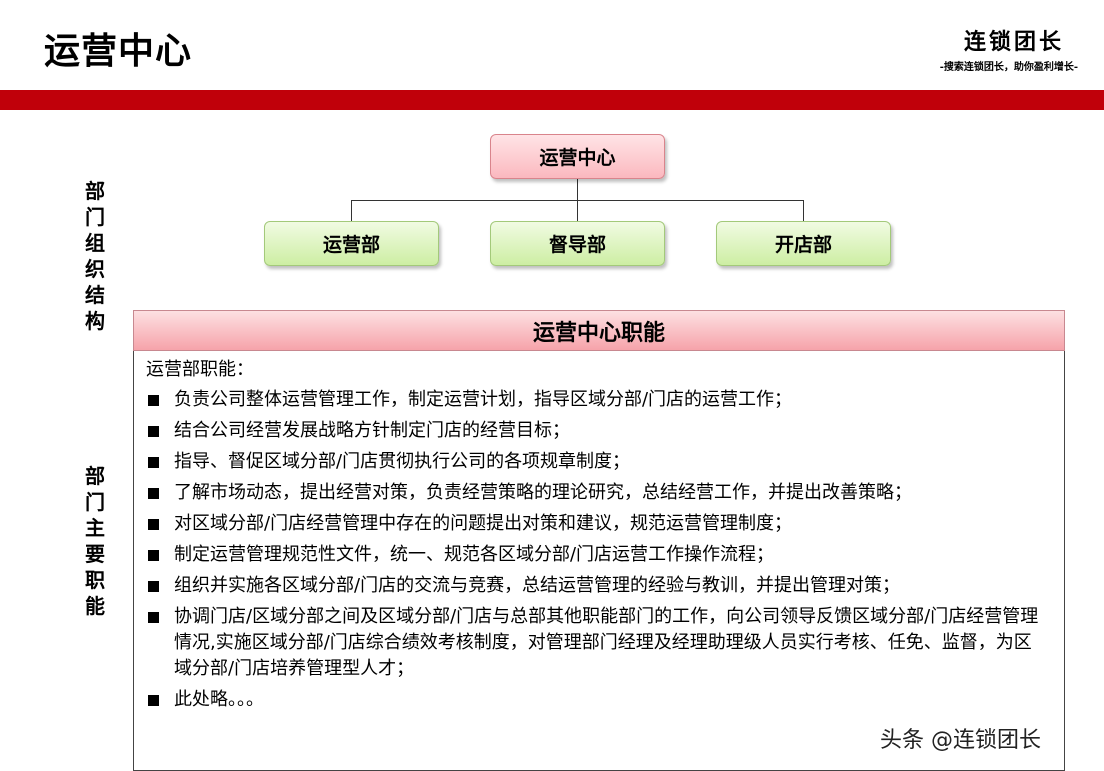  What do you see at coordinates (577, 156) in the screenshot?
I see `org-node-root: 运营中心` at bounding box center [577, 156].